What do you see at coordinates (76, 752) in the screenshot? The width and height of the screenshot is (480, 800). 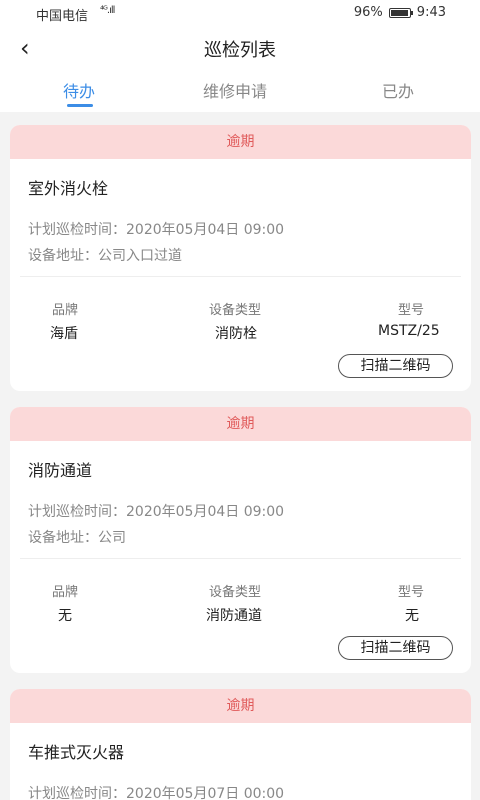 I see `equipment-name: 车推式灭火器` at bounding box center [76, 752].